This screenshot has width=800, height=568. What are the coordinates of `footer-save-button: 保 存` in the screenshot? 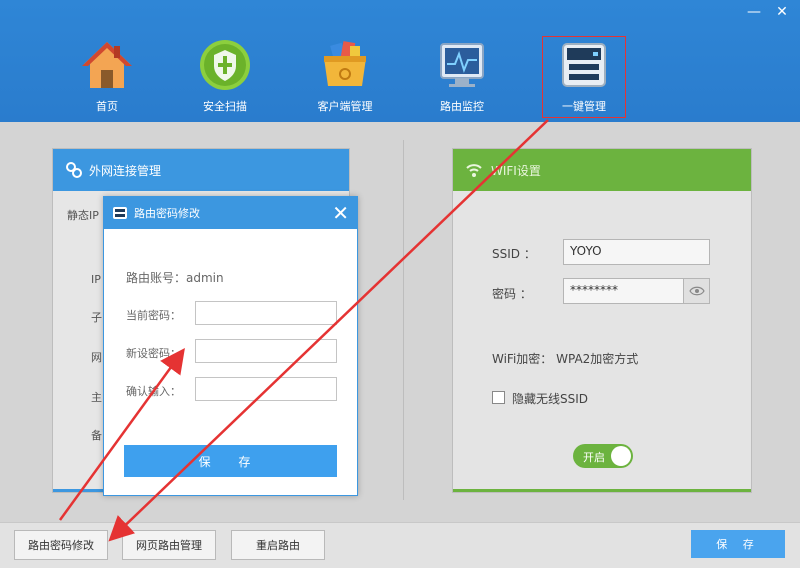 It's located at (738, 544).